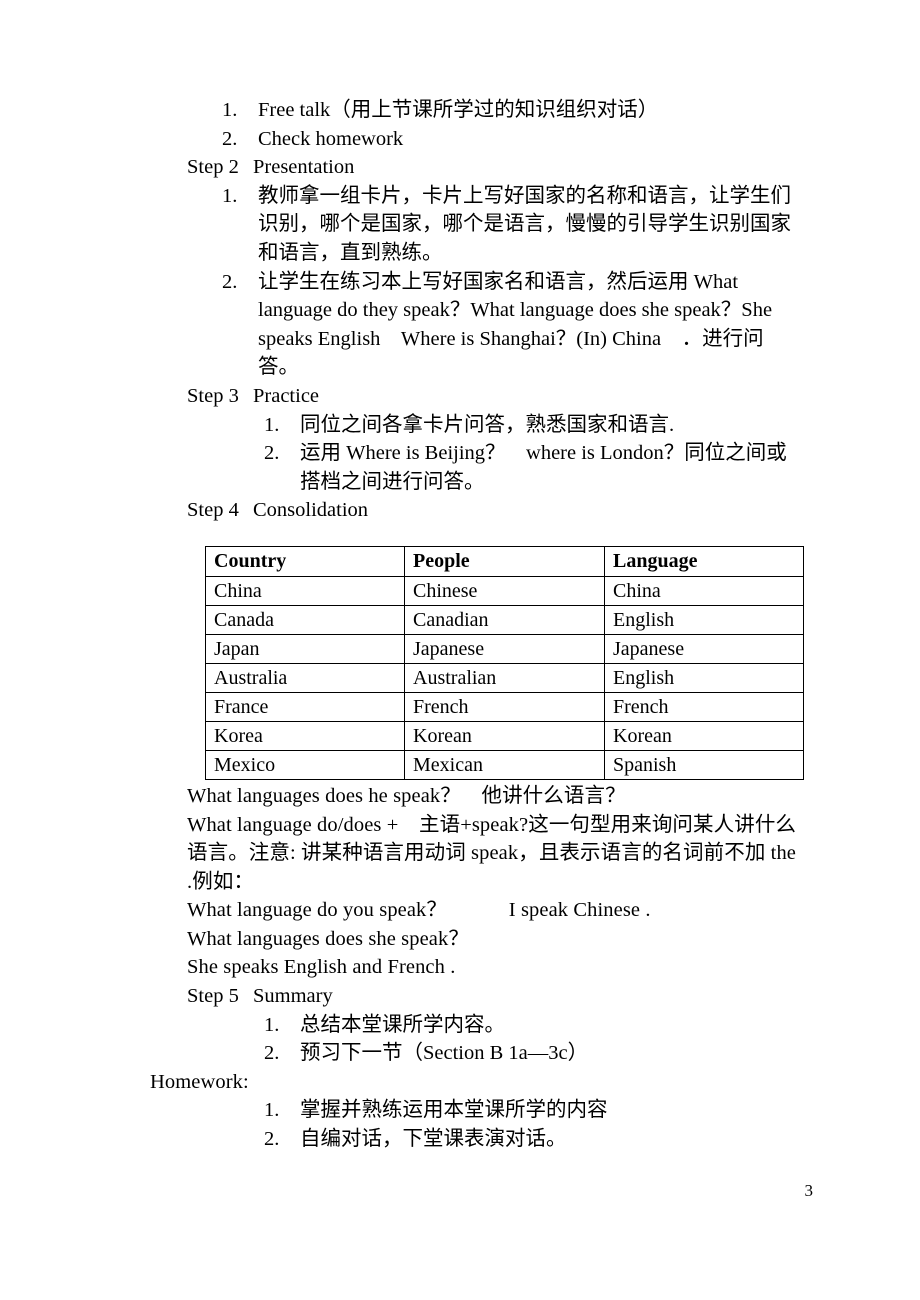  I want to click on list-item: 1. 掌握并熟练运用本堂课所学的内容, so click(460, 1110).